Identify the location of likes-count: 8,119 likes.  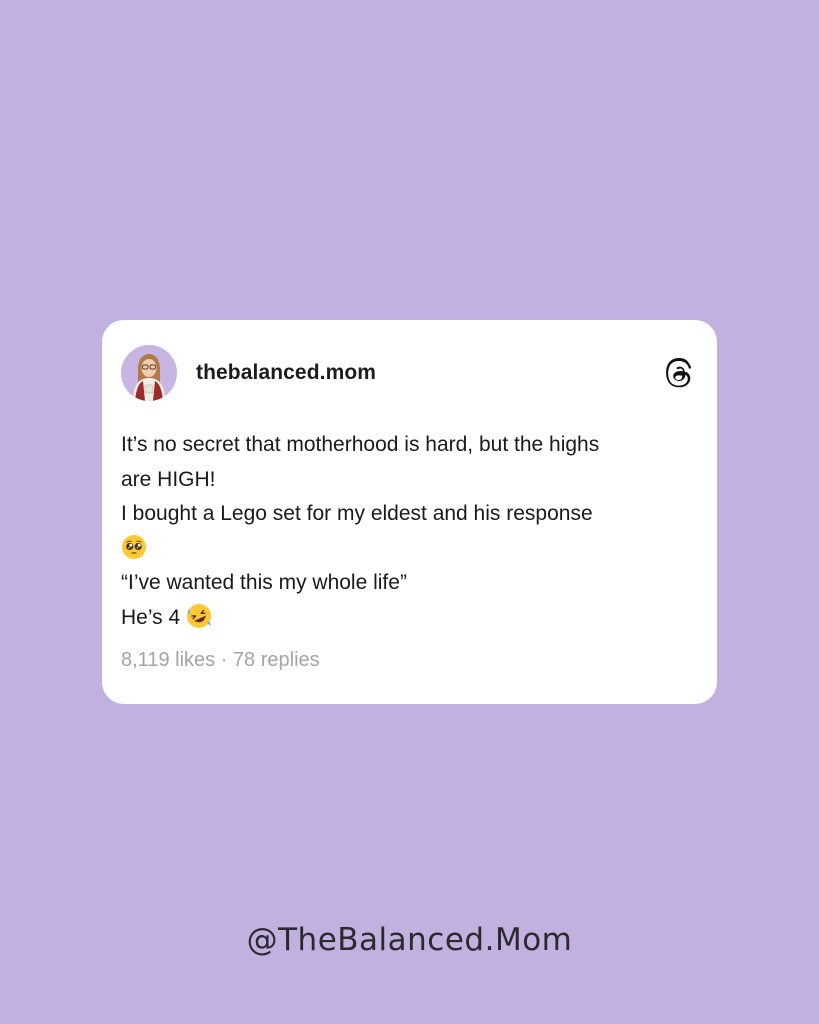
(168, 660).